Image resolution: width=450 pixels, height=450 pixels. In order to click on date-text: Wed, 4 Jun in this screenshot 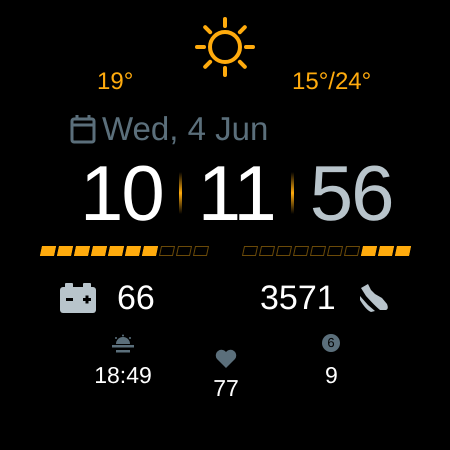, I will do `click(185, 129)`.